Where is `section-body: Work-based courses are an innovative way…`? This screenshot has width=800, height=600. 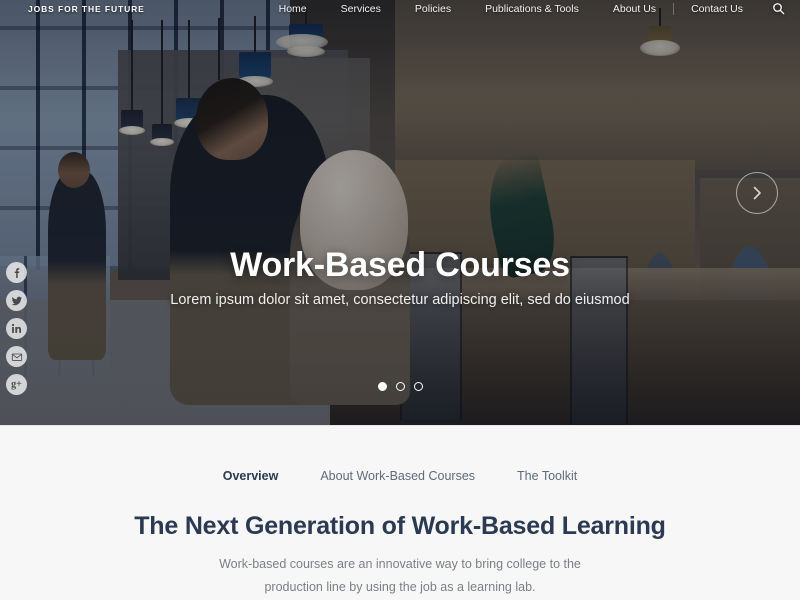 section-body: Work-based courses are an innovative way… is located at coordinates (400, 576).